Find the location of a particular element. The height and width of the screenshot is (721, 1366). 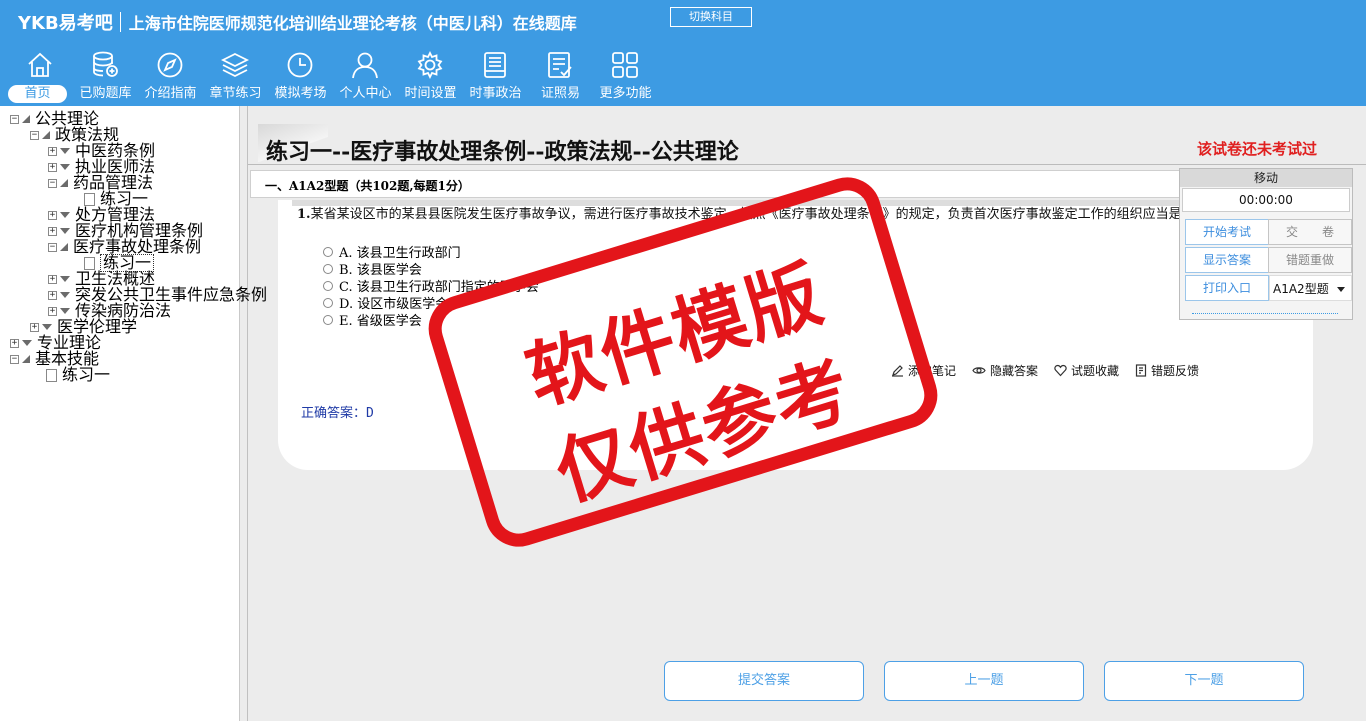

show-answer-button: 显示答案 is located at coordinates (1227, 260).